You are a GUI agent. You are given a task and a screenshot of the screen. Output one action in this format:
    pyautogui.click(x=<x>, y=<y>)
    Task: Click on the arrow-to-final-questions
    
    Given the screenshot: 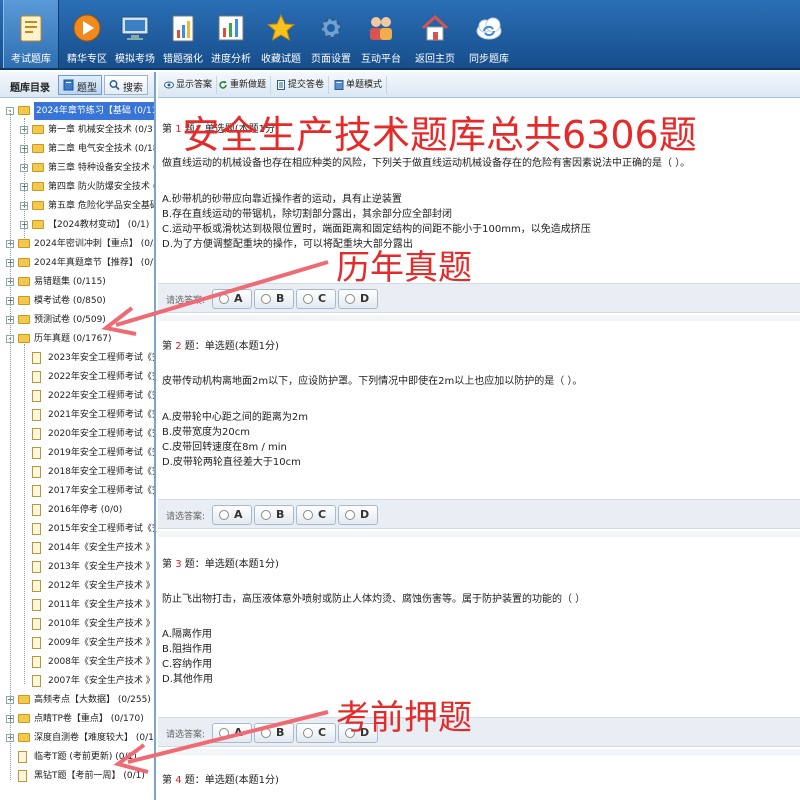 What is the action you would take?
    pyautogui.click(x=221, y=742)
    